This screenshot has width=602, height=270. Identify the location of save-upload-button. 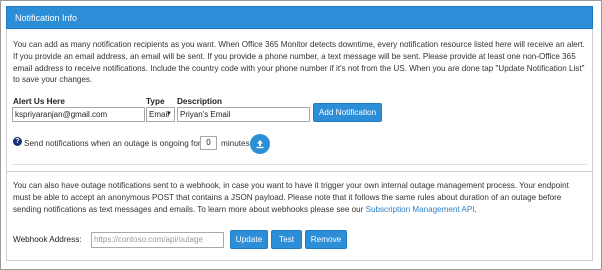
(260, 144).